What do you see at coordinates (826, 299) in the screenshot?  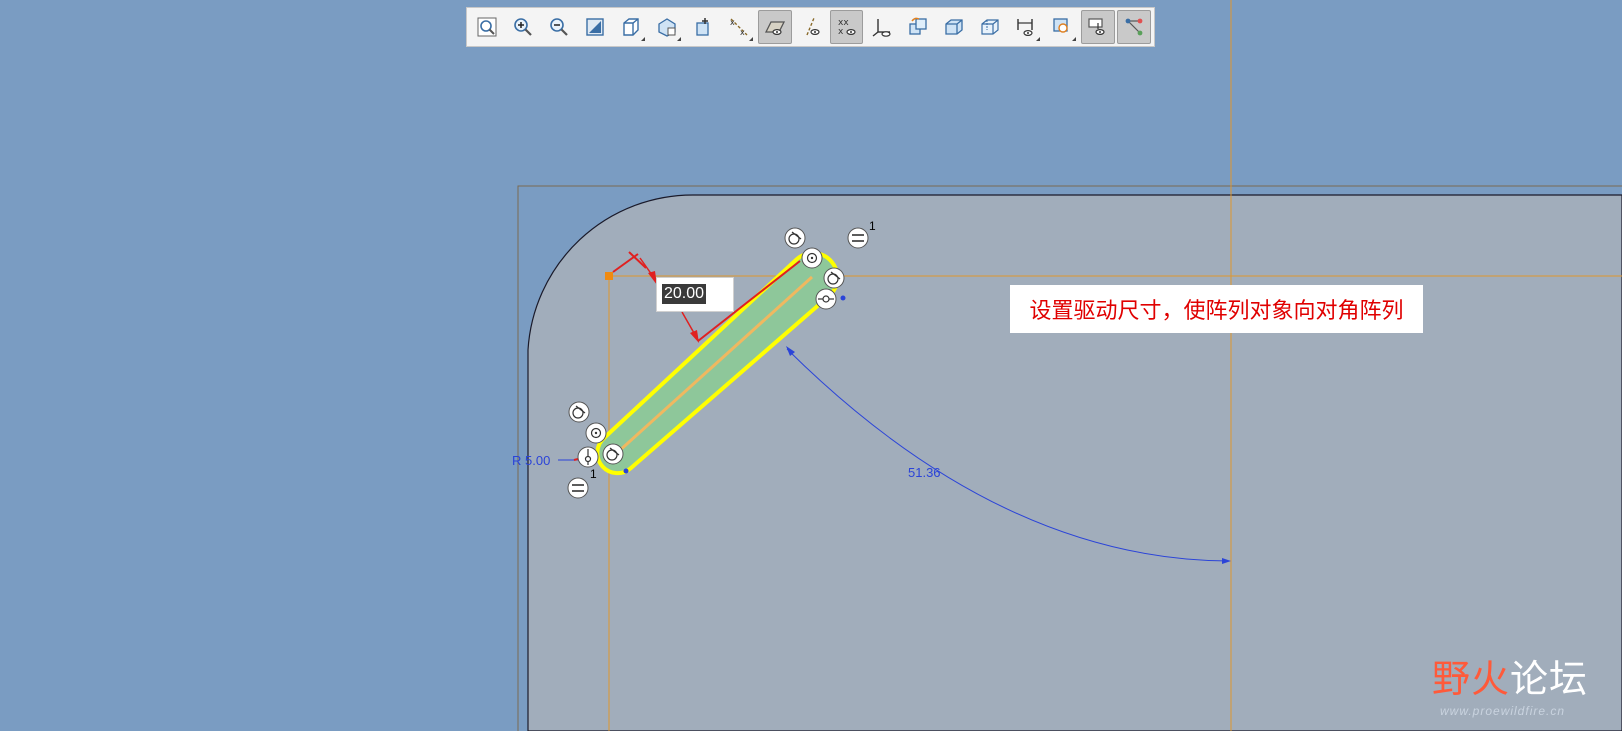 I see `on-entity-constraint-icon` at bounding box center [826, 299].